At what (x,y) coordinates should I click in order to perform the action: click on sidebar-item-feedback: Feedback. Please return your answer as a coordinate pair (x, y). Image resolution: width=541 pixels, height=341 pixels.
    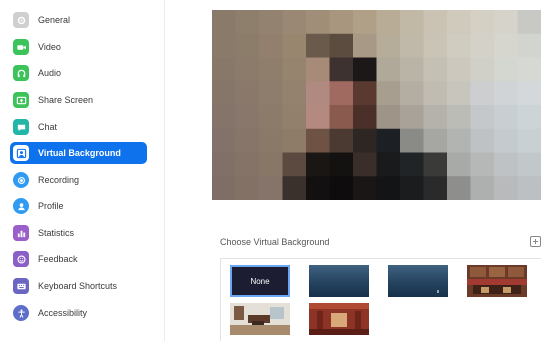
    Looking at the image, I should click on (78, 259).